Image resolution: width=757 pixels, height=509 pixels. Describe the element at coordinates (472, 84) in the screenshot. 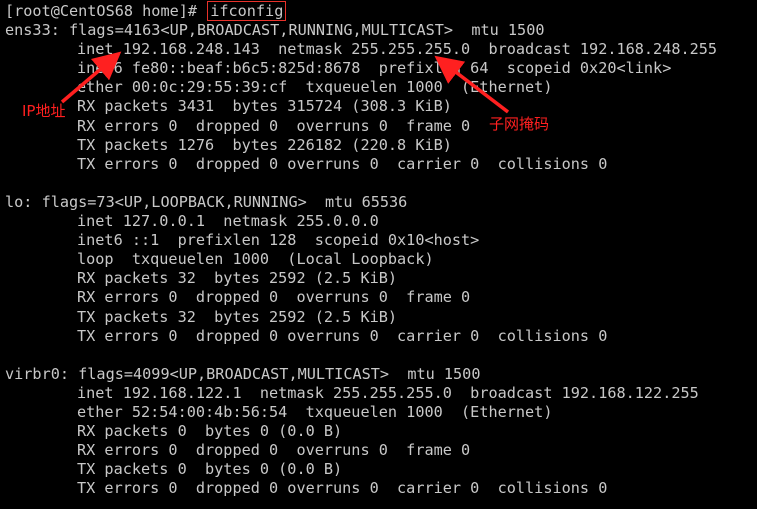

I see `netmask-arrow` at that location.